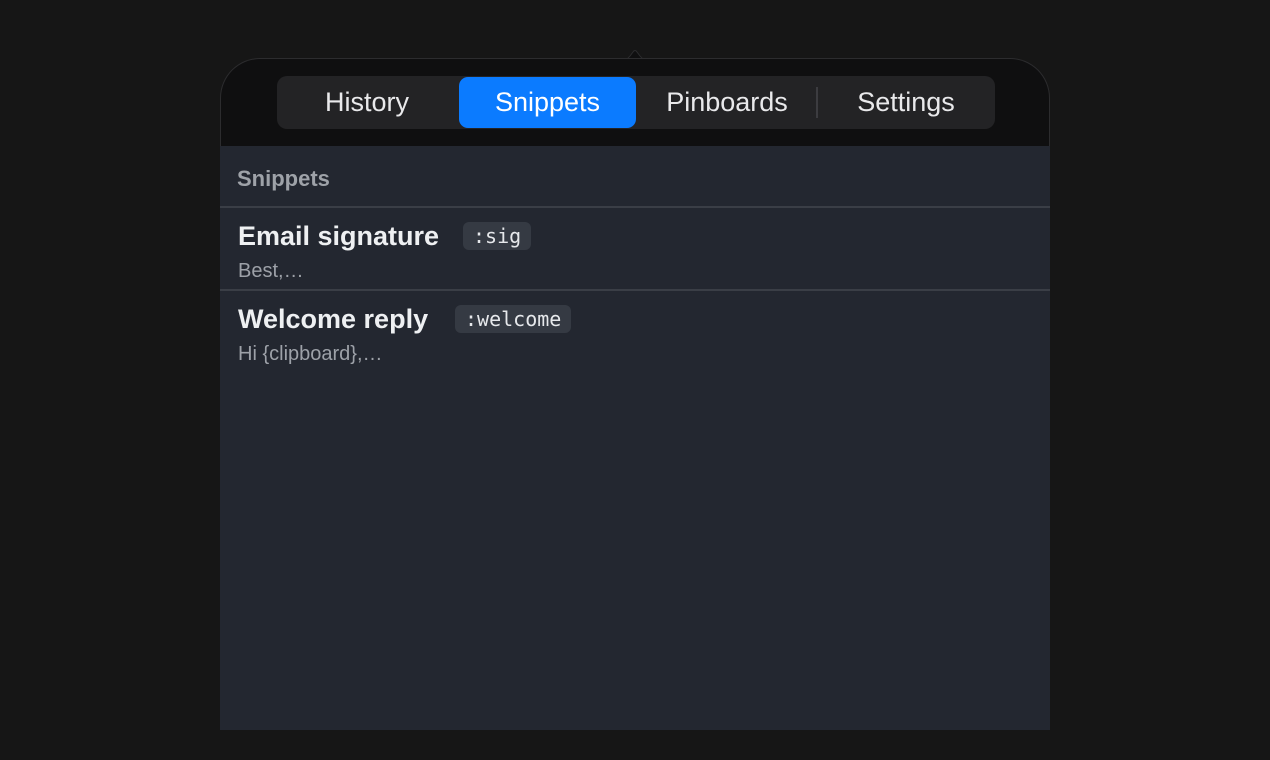 The height and width of the screenshot is (760, 1270). Describe the element at coordinates (727, 102) in the screenshot. I see `tab-pinboards: Pinboards` at that location.